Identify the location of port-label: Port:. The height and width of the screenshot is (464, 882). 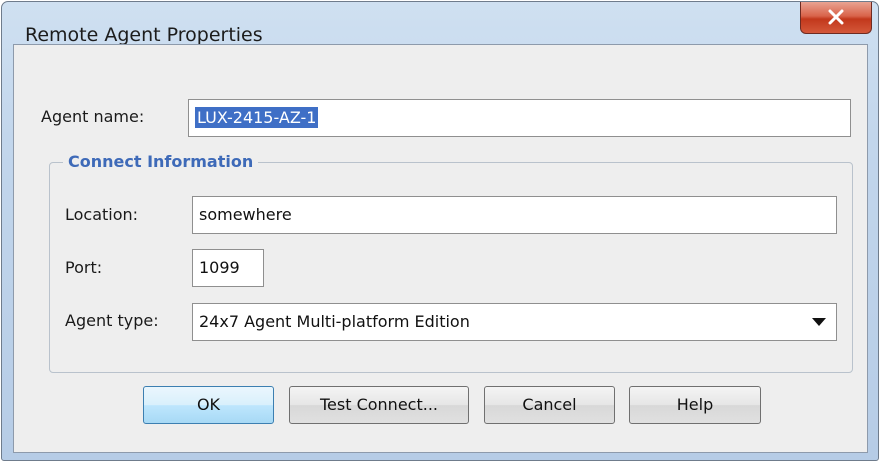
(84, 267).